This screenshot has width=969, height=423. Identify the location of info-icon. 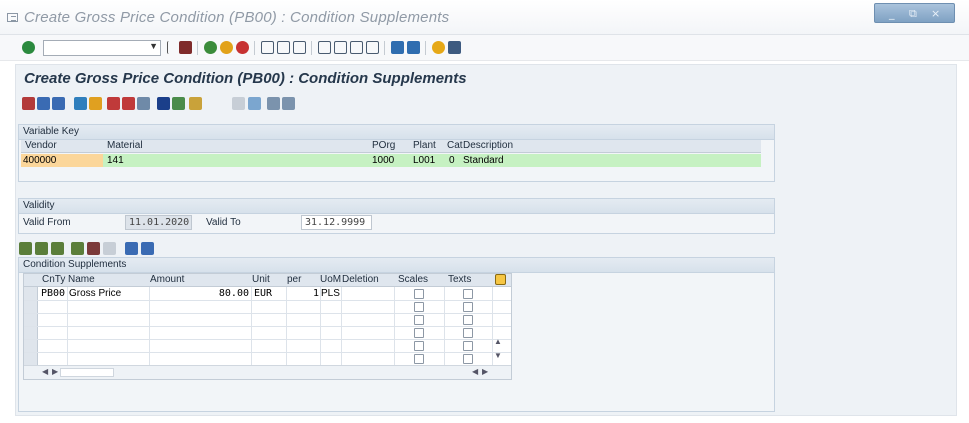
(163, 103).